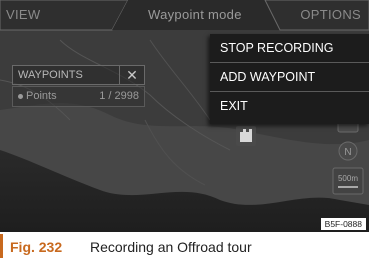  I want to click on waypoints-header: WAYPOINTS ✕, so click(78, 75).